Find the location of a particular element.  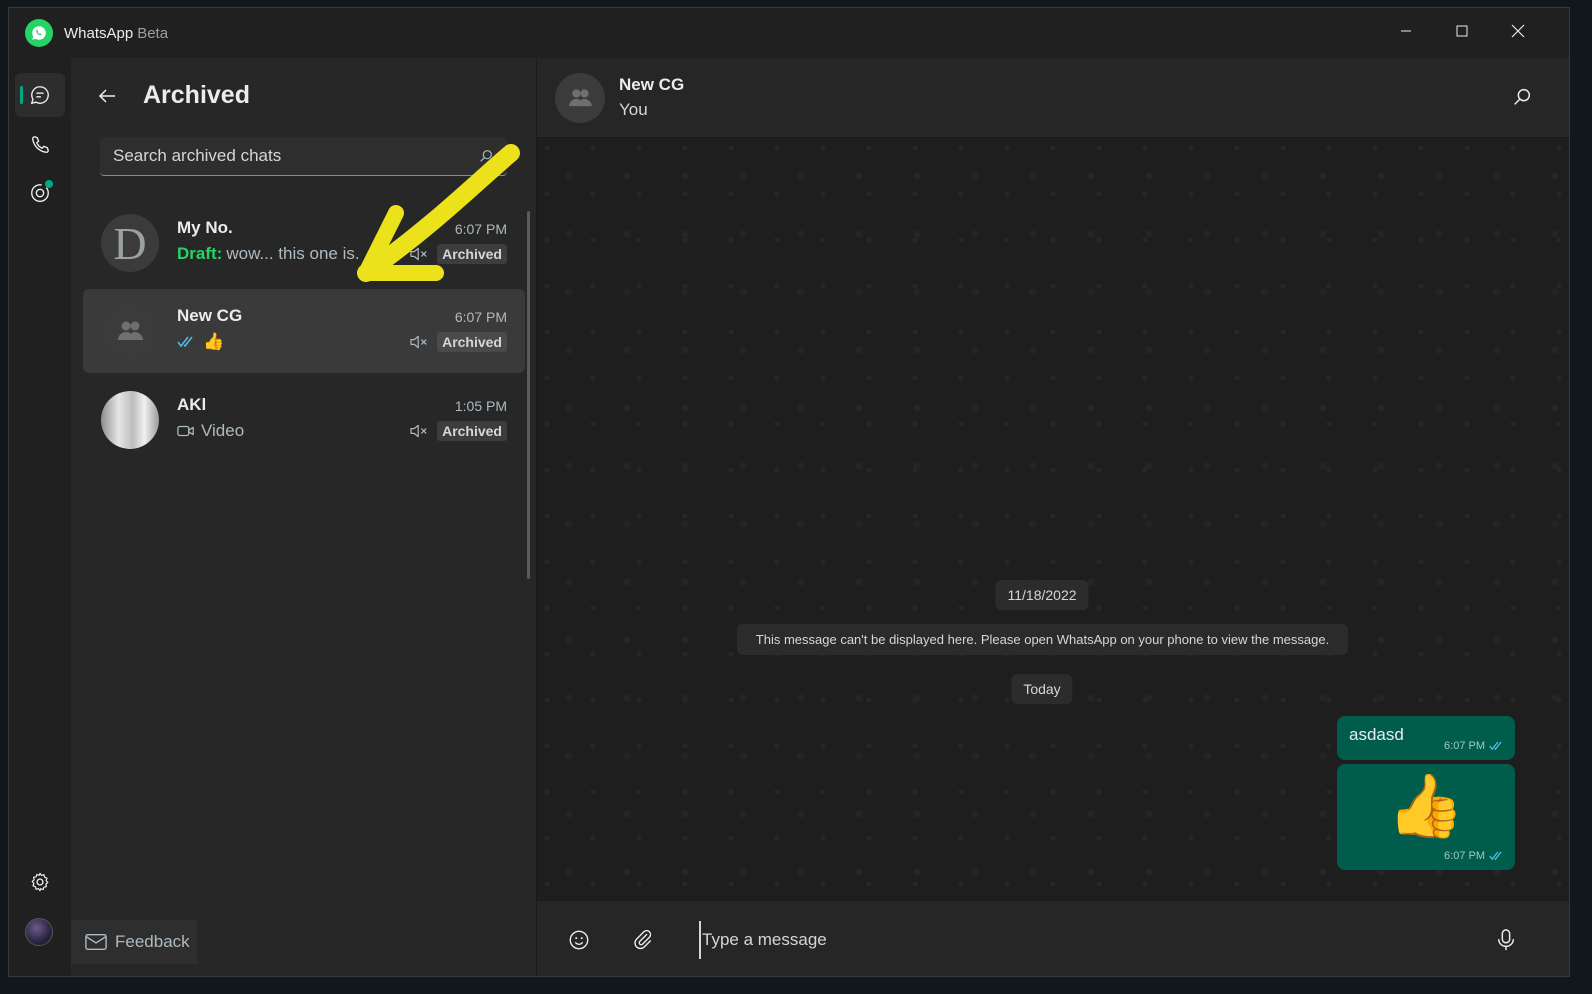

whatsapp-logo-icon is located at coordinates (39, 33).